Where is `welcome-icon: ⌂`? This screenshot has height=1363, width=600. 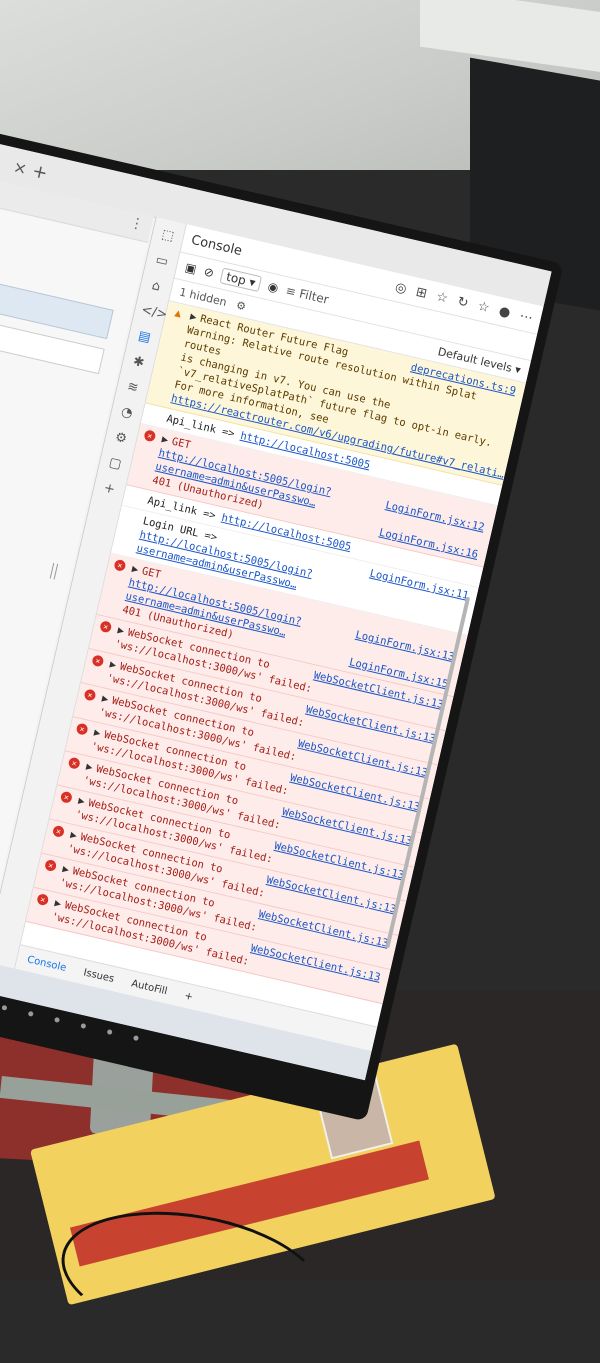
welcome-icon: ⌂ is located at coordinates (155, 287).